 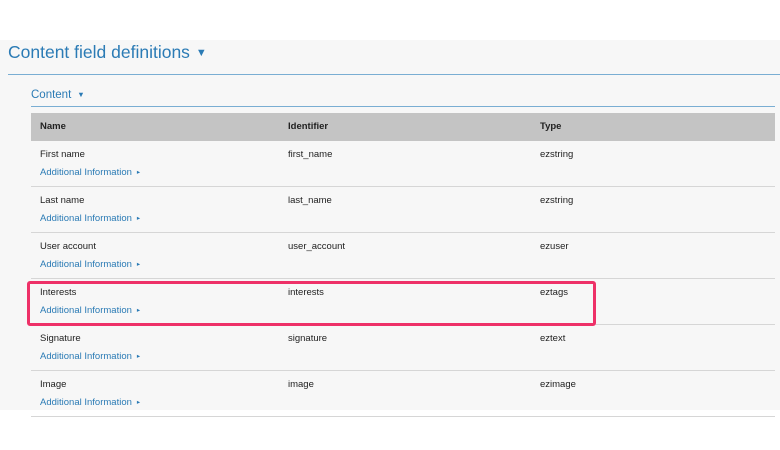 I want to click on group-title: Content ▼, so click(x=58, y=95).